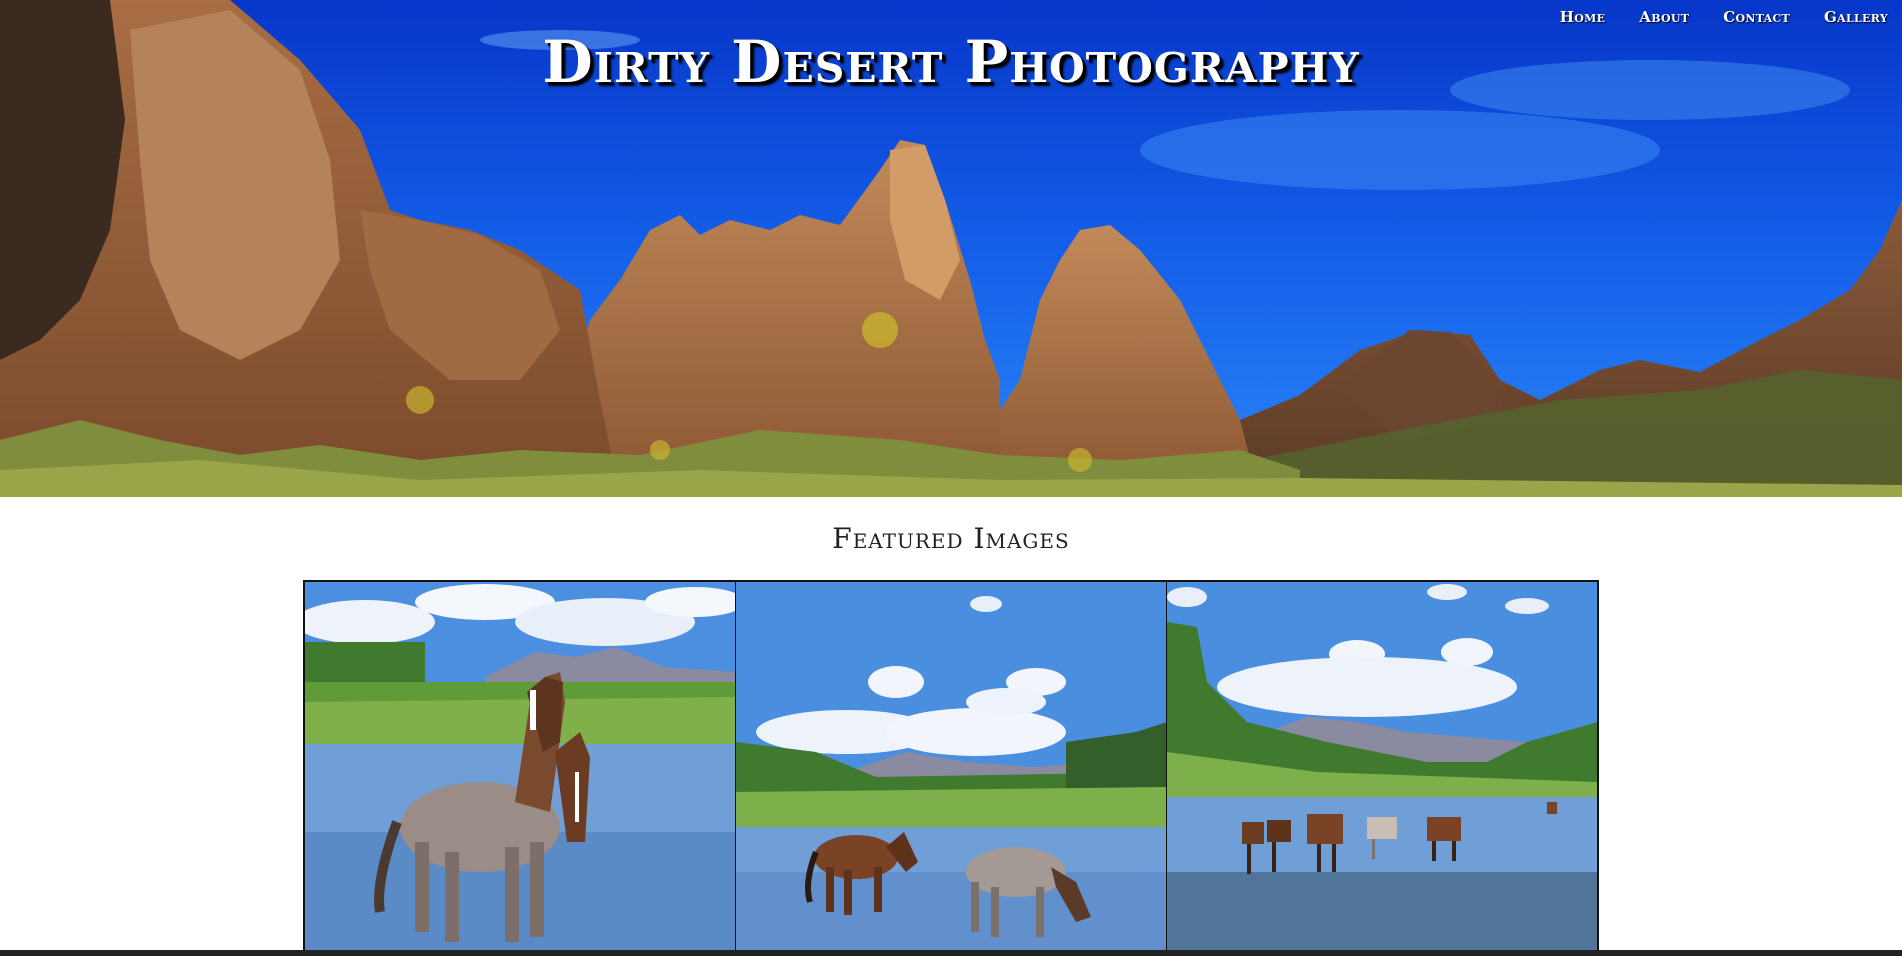 The image size is (1902, 956). What do you see at coordinates (1756, 17) in the screenshot?
I see `nav-contact-link: Contact` at bounding box center [1756, 17].